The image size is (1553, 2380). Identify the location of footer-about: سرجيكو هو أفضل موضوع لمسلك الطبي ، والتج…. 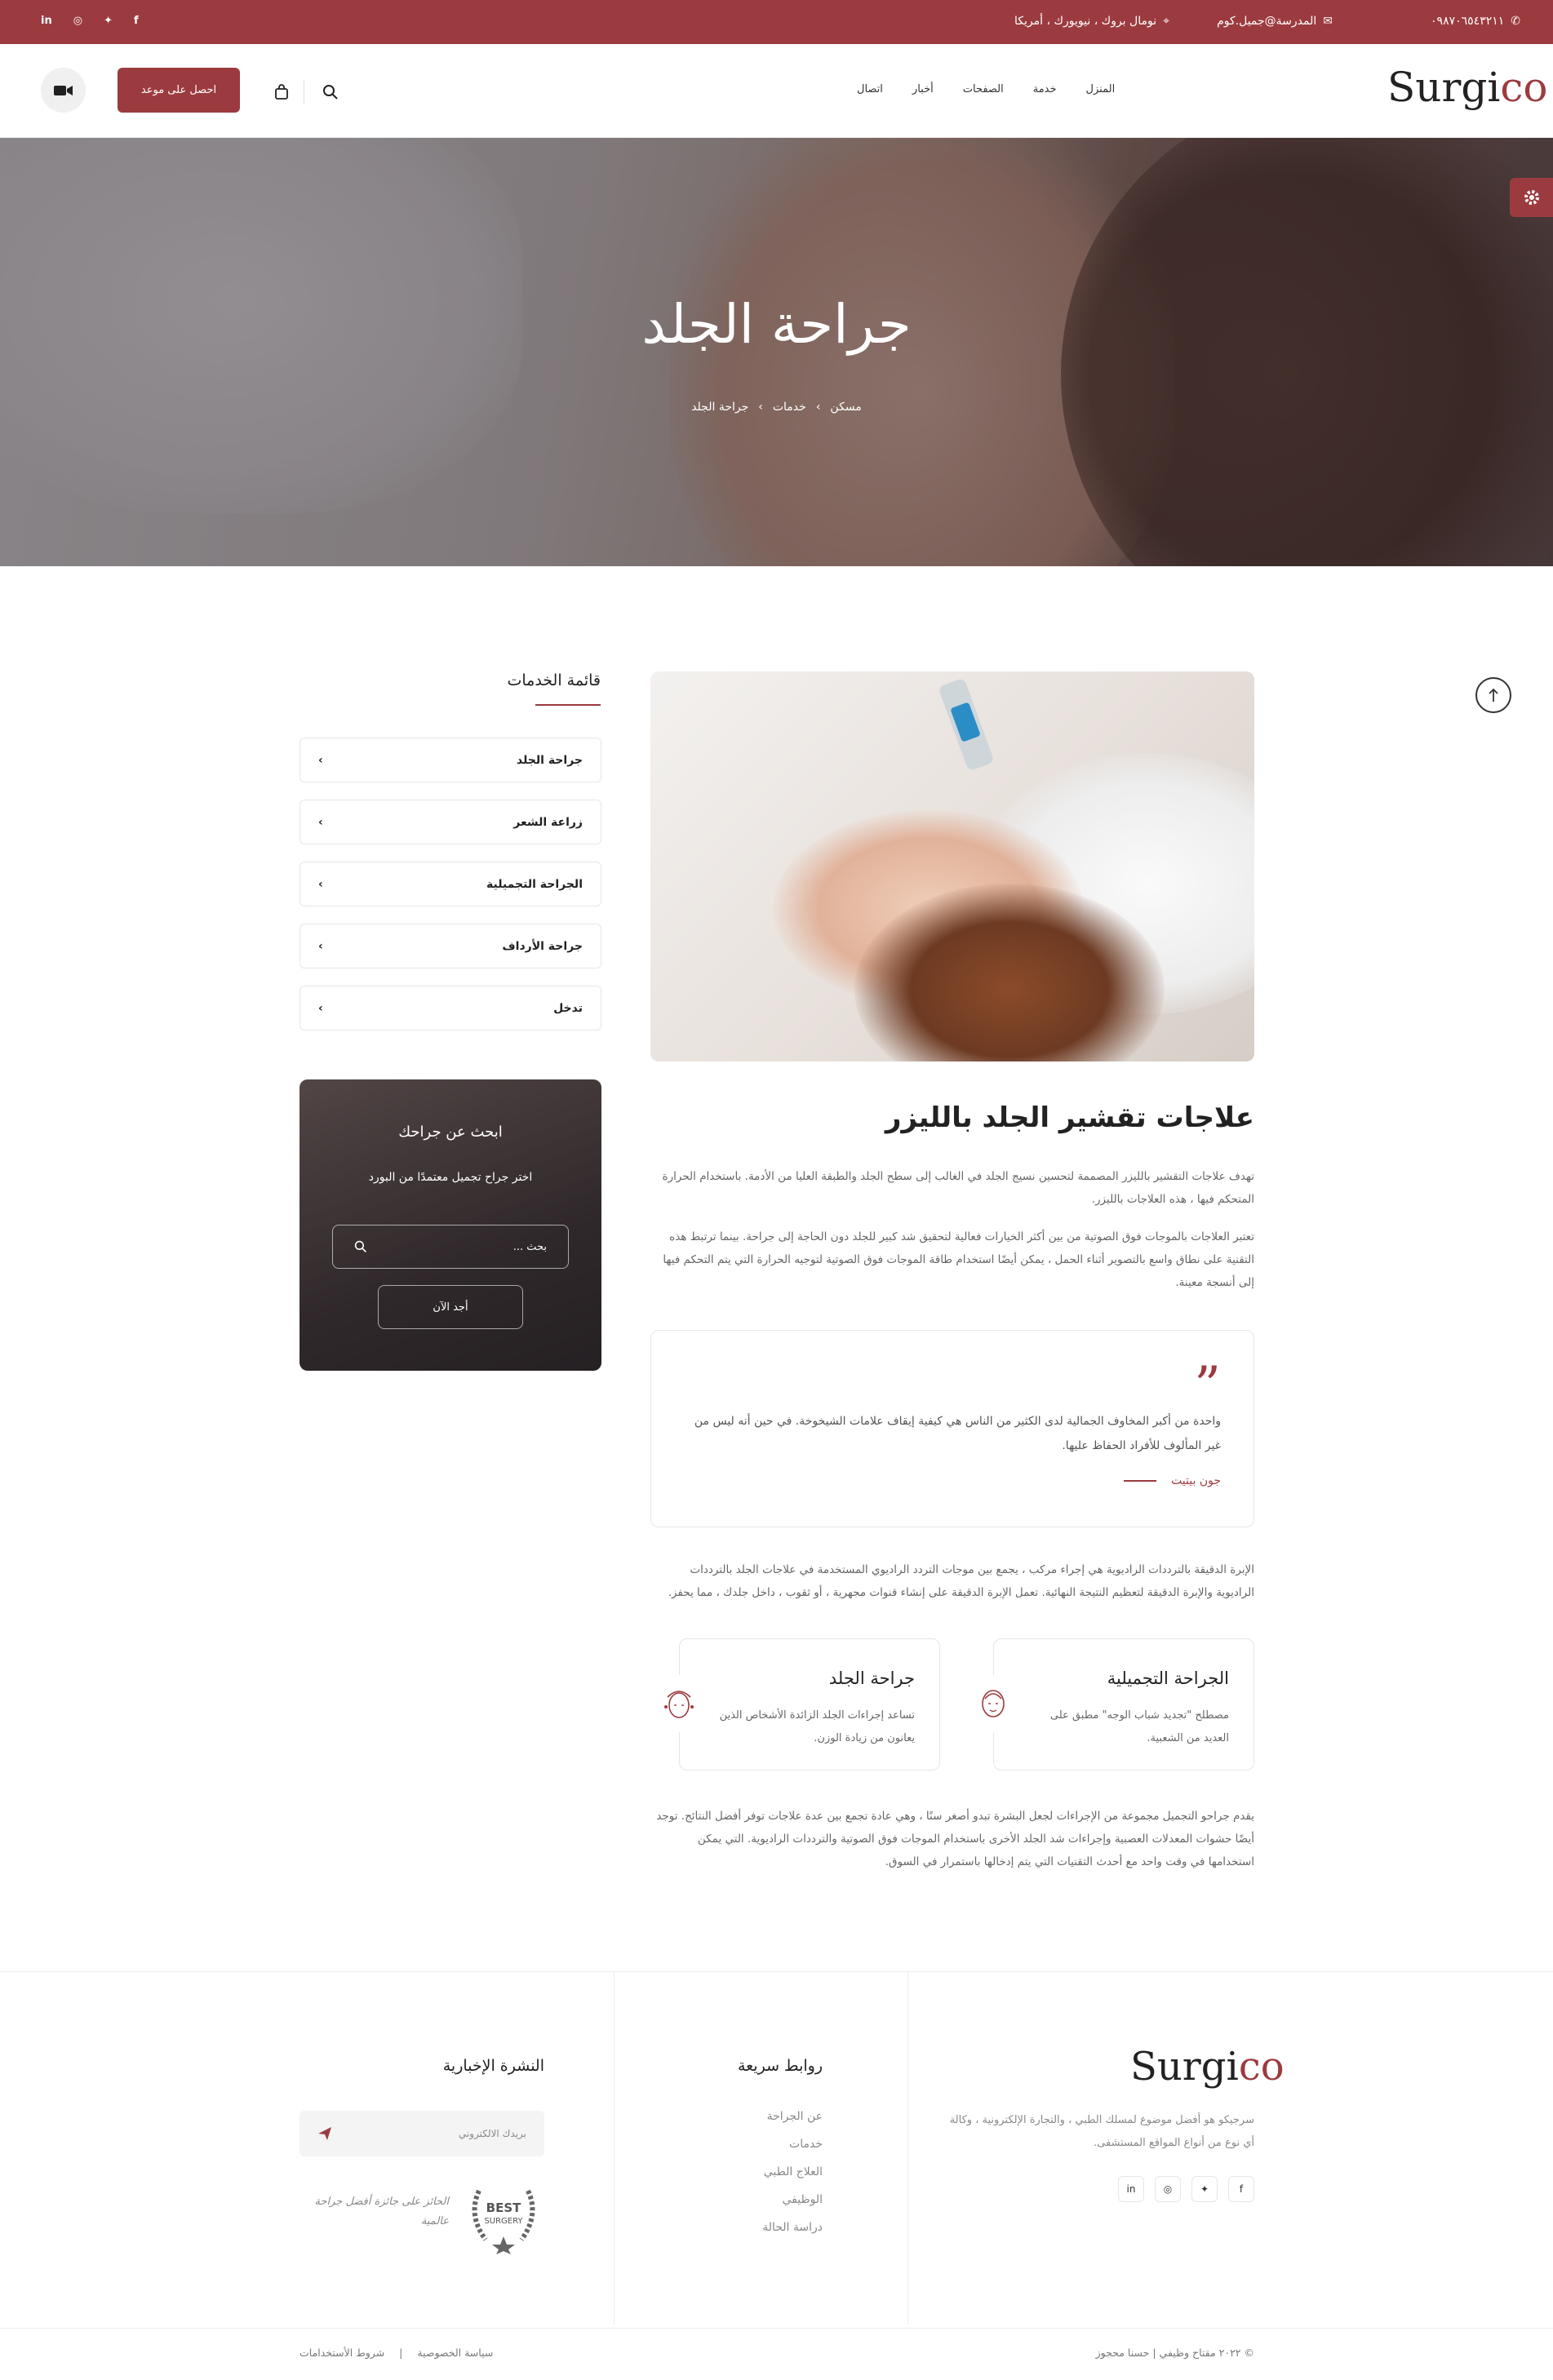
(1101, 2131).